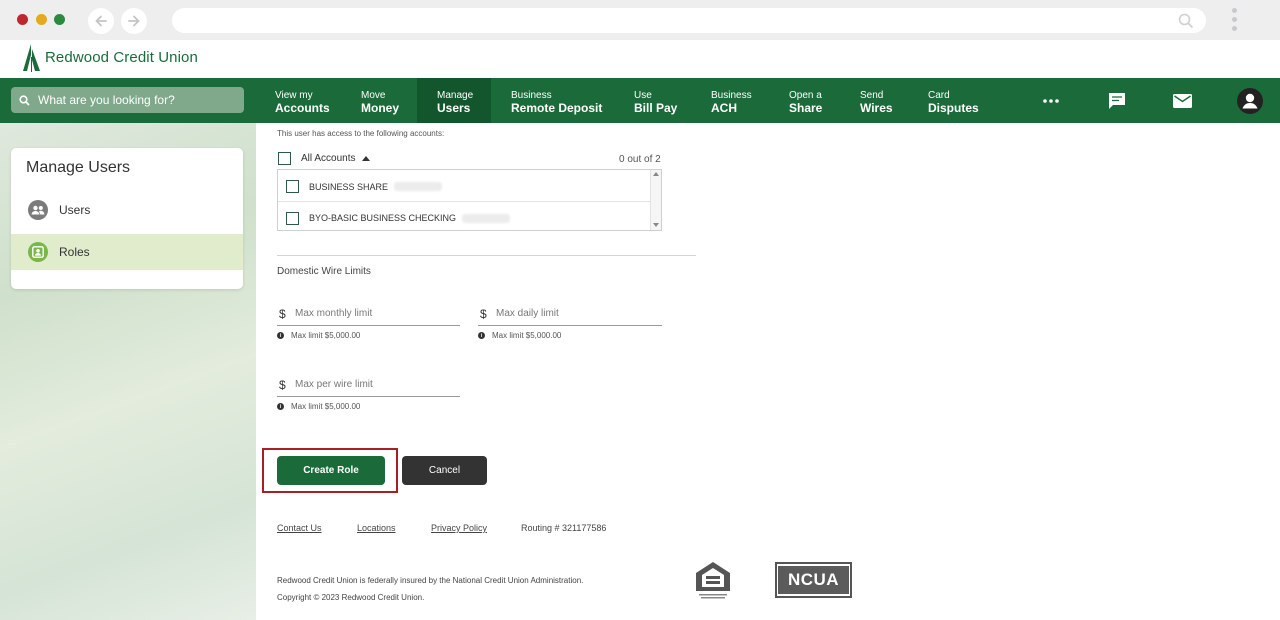 This screenshot has width=1280, height=620. I want to click on profile-icon, so click(1249, 100).